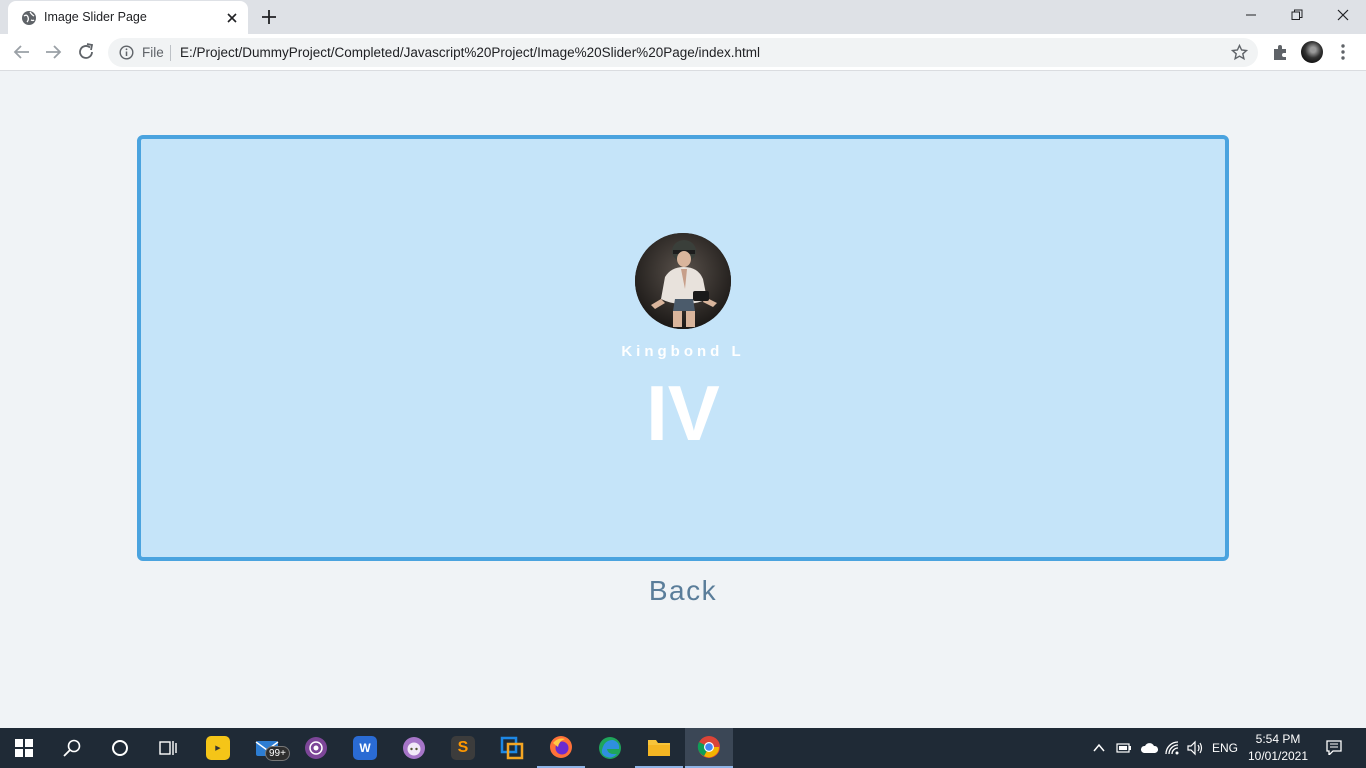 The image size is (1366, 768). I want to click on task-view-icon, so click(168, 748).